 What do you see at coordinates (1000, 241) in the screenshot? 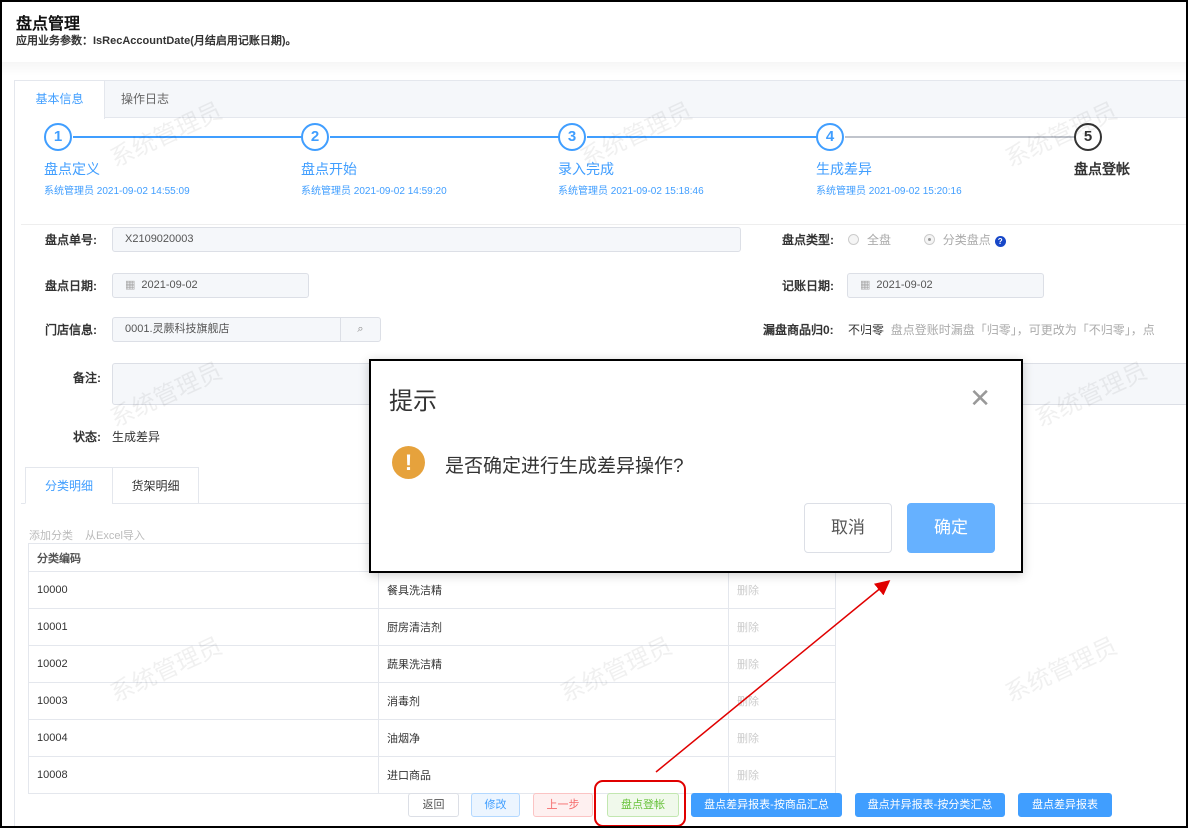
I see `help-icon: ?` at bounding box center [1000, 241].